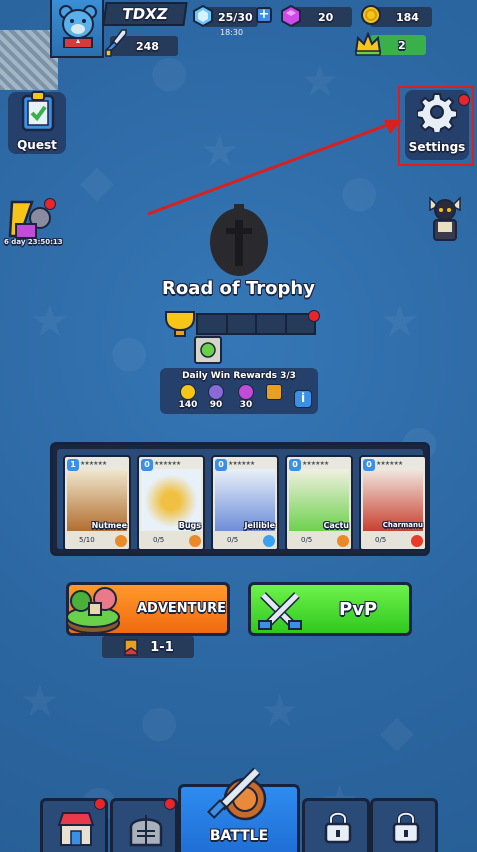  What do you see at coordinates (100, 804) in the screenshot?
I see `shop-notification-dot` at bounding box center [100, 804].